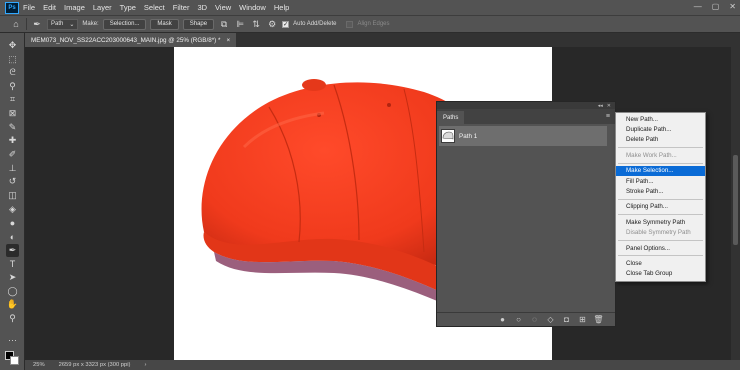 This screenshot has width=740, height=370. I want to click on scrollbar-thumb, so click(735, 200).